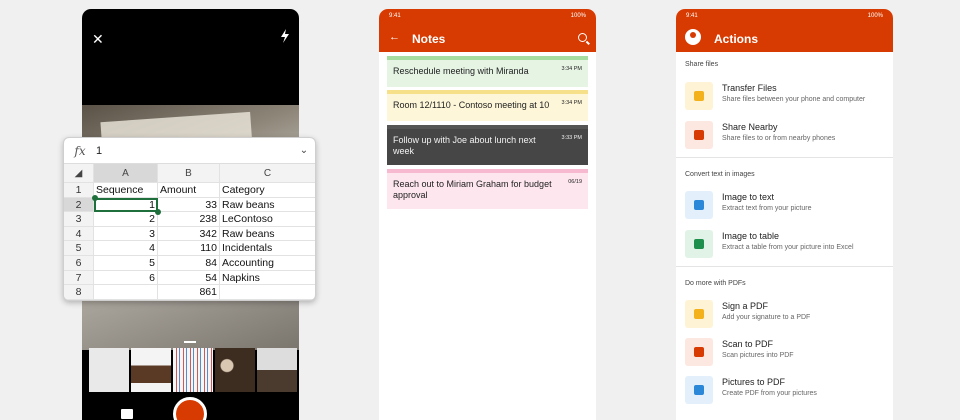 Image resolution: width=960 pixels, height=420 pixels. What do you see at coordinates (693, 37) in the screenshot?
I see `avatar` at bounding box center [693, 37].